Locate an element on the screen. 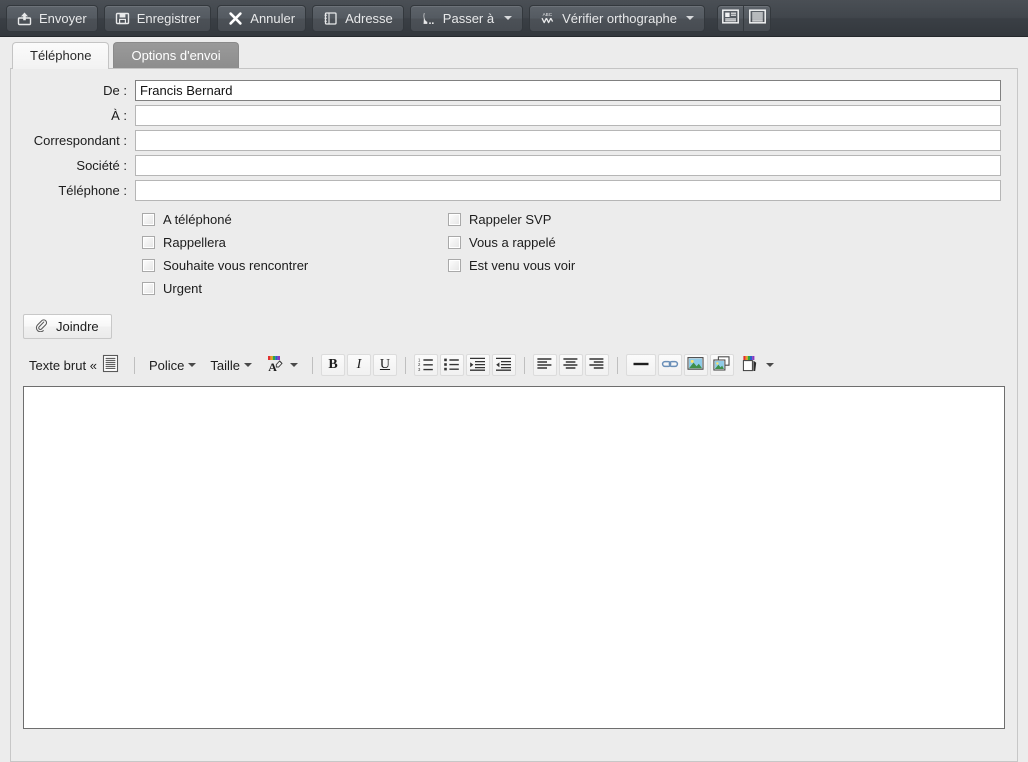 This screenshot has height=762, width=1028. checkbox-vous-a-rappele: Vous a rappelé is located at coordinates (511, 242).